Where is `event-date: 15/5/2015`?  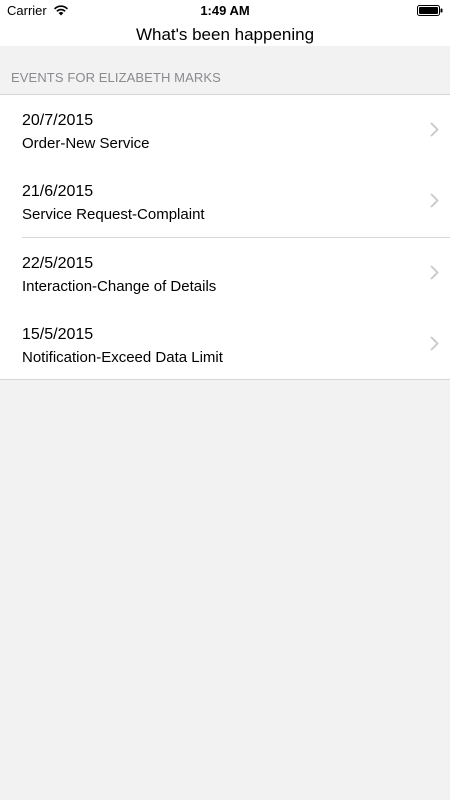 event-date: 15/5/2015 is located at coordinates (58, 334).